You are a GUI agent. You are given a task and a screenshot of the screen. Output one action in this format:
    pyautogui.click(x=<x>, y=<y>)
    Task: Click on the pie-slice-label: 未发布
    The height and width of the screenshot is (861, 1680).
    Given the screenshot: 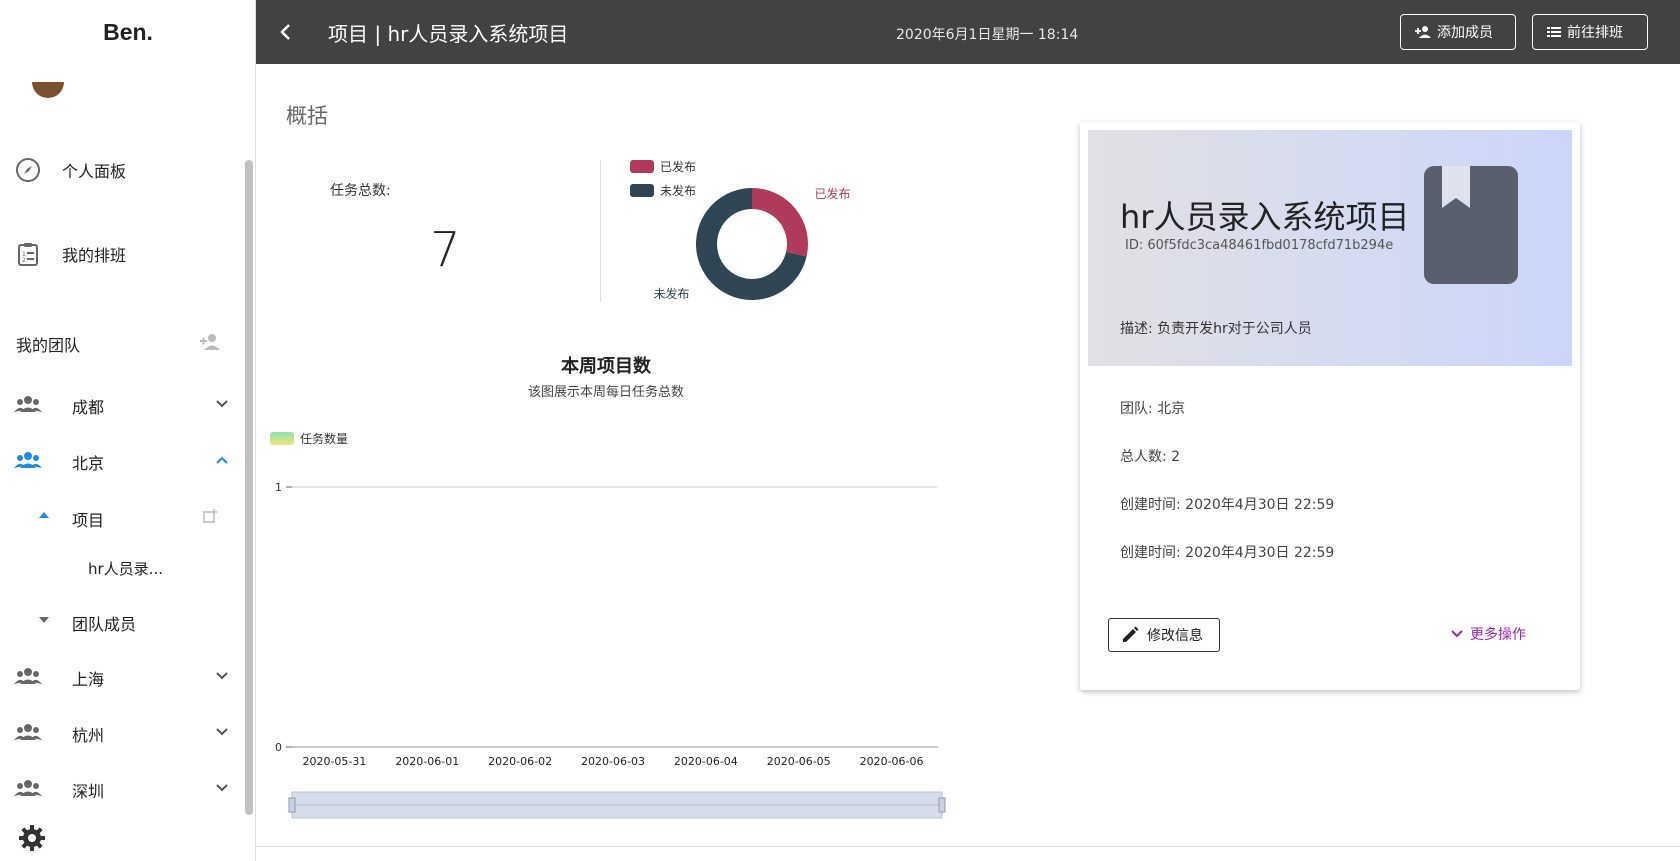 What is the action you would take?
    pyautogui.click(x=671, y=293)
    